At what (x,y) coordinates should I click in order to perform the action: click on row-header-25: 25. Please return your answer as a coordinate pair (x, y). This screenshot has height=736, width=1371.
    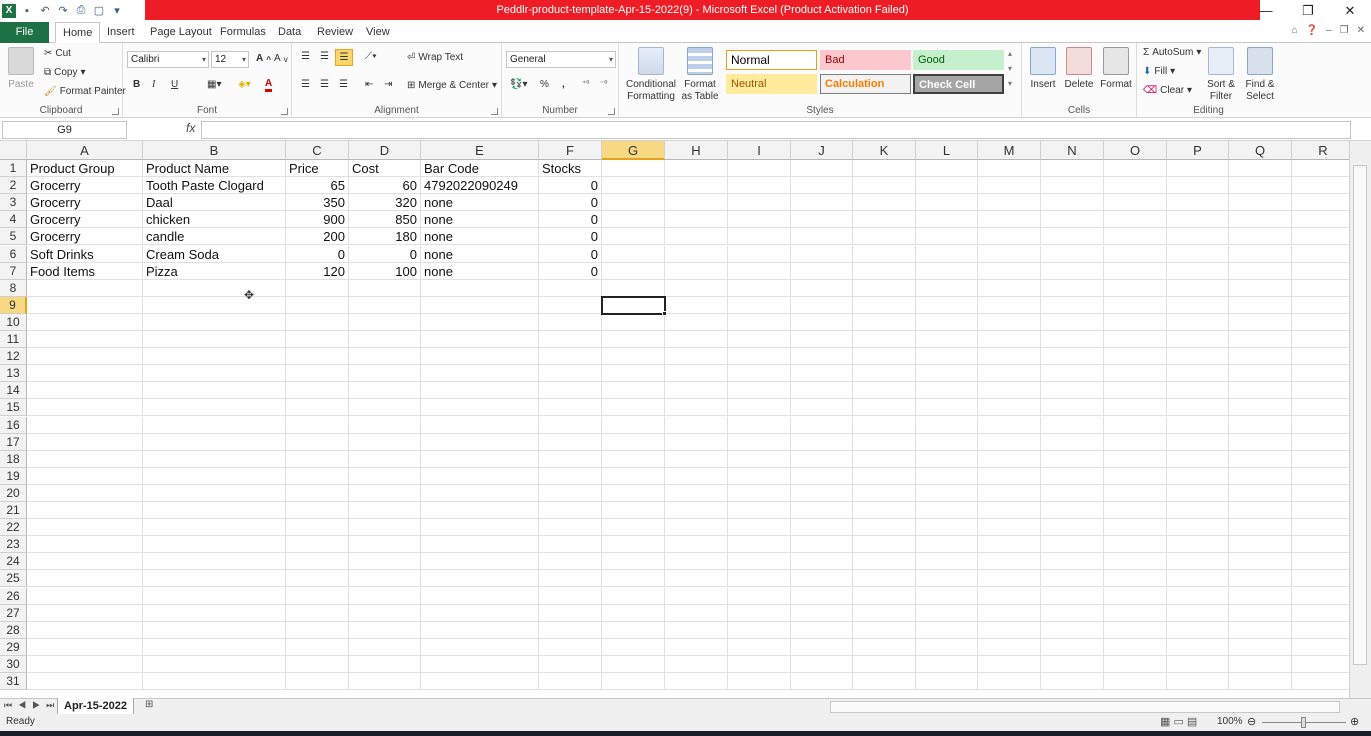
    Looking at the image, I should click on (13, 579).